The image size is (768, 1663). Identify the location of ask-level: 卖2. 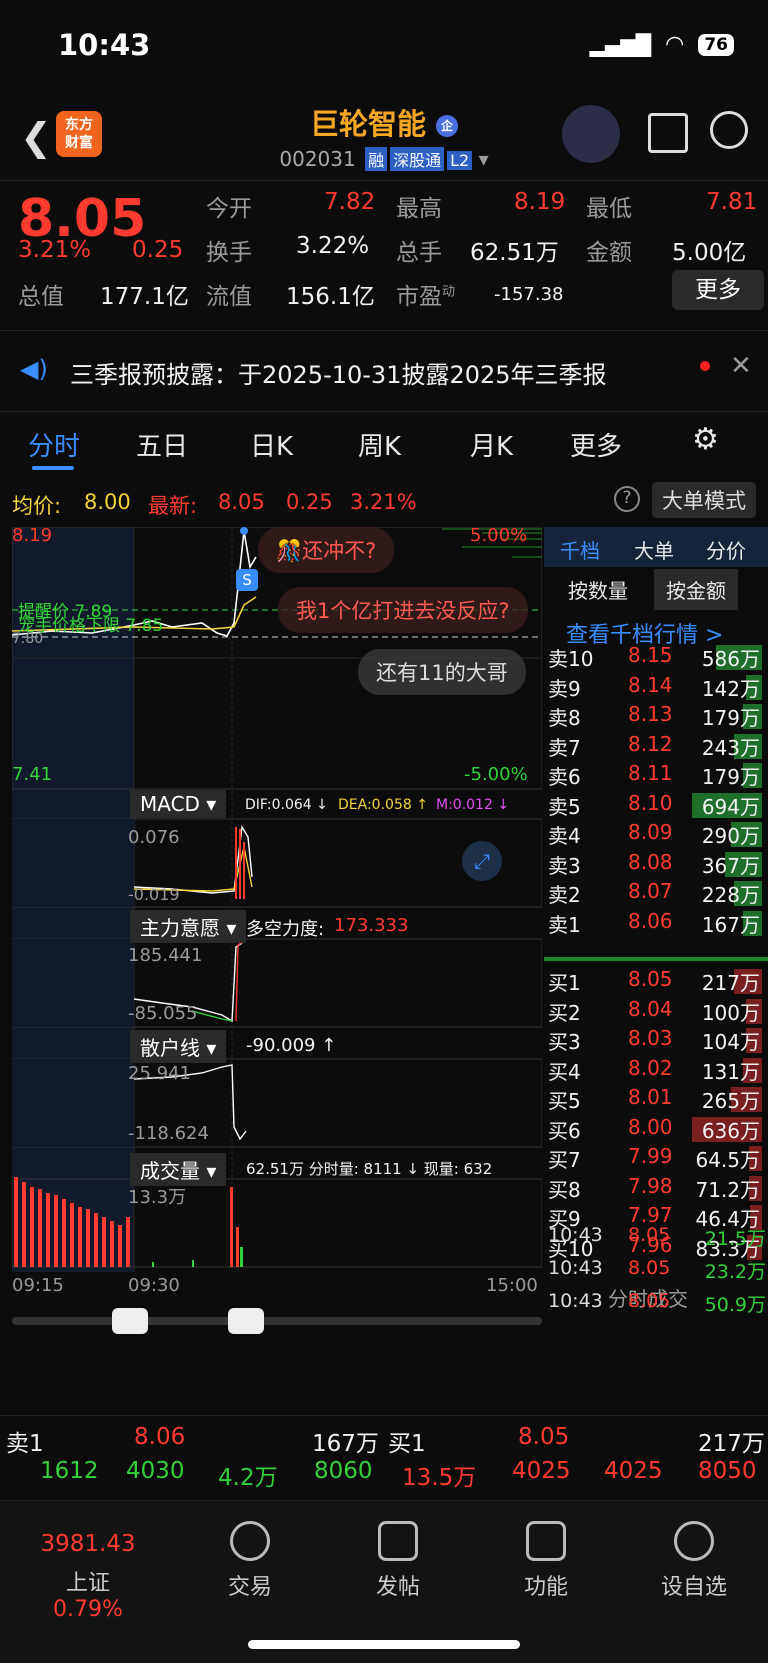
(564, 895).